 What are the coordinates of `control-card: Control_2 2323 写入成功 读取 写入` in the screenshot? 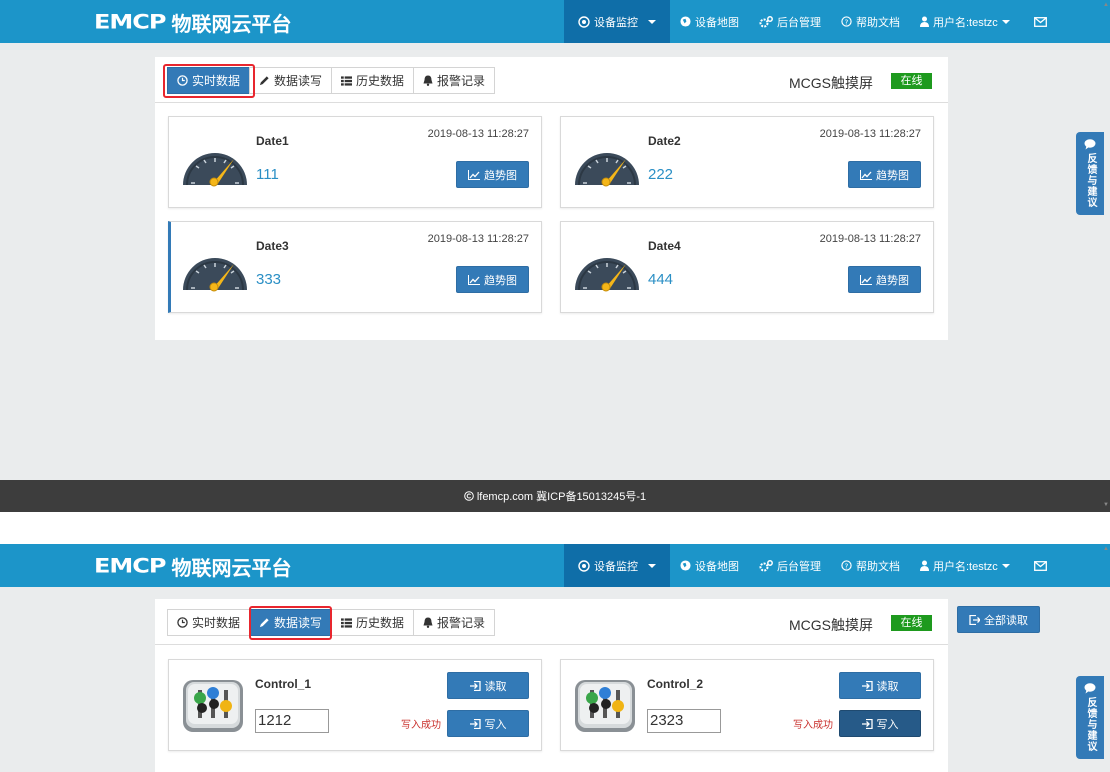 It's located at (747, 705).